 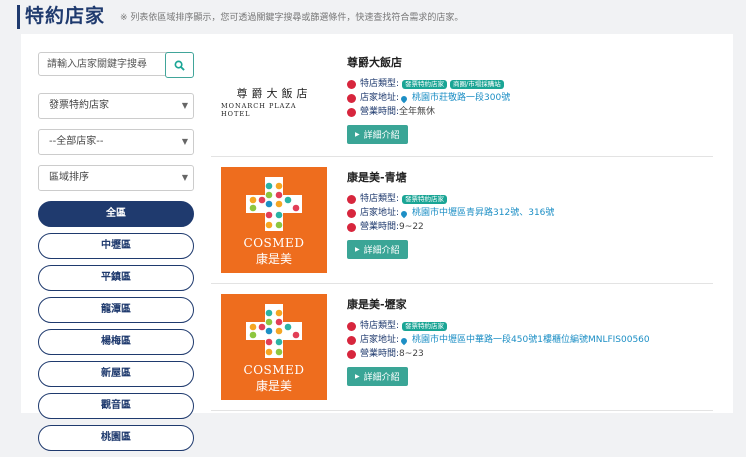 What do you see at coordinates (116, 326) in the screenshot?
I see `zone-filter-list: 全區 中壢區 平鎮區 龍潭區 楊梅區 新屋區 觀音區 桃園區` at bounding box center [116, 326].